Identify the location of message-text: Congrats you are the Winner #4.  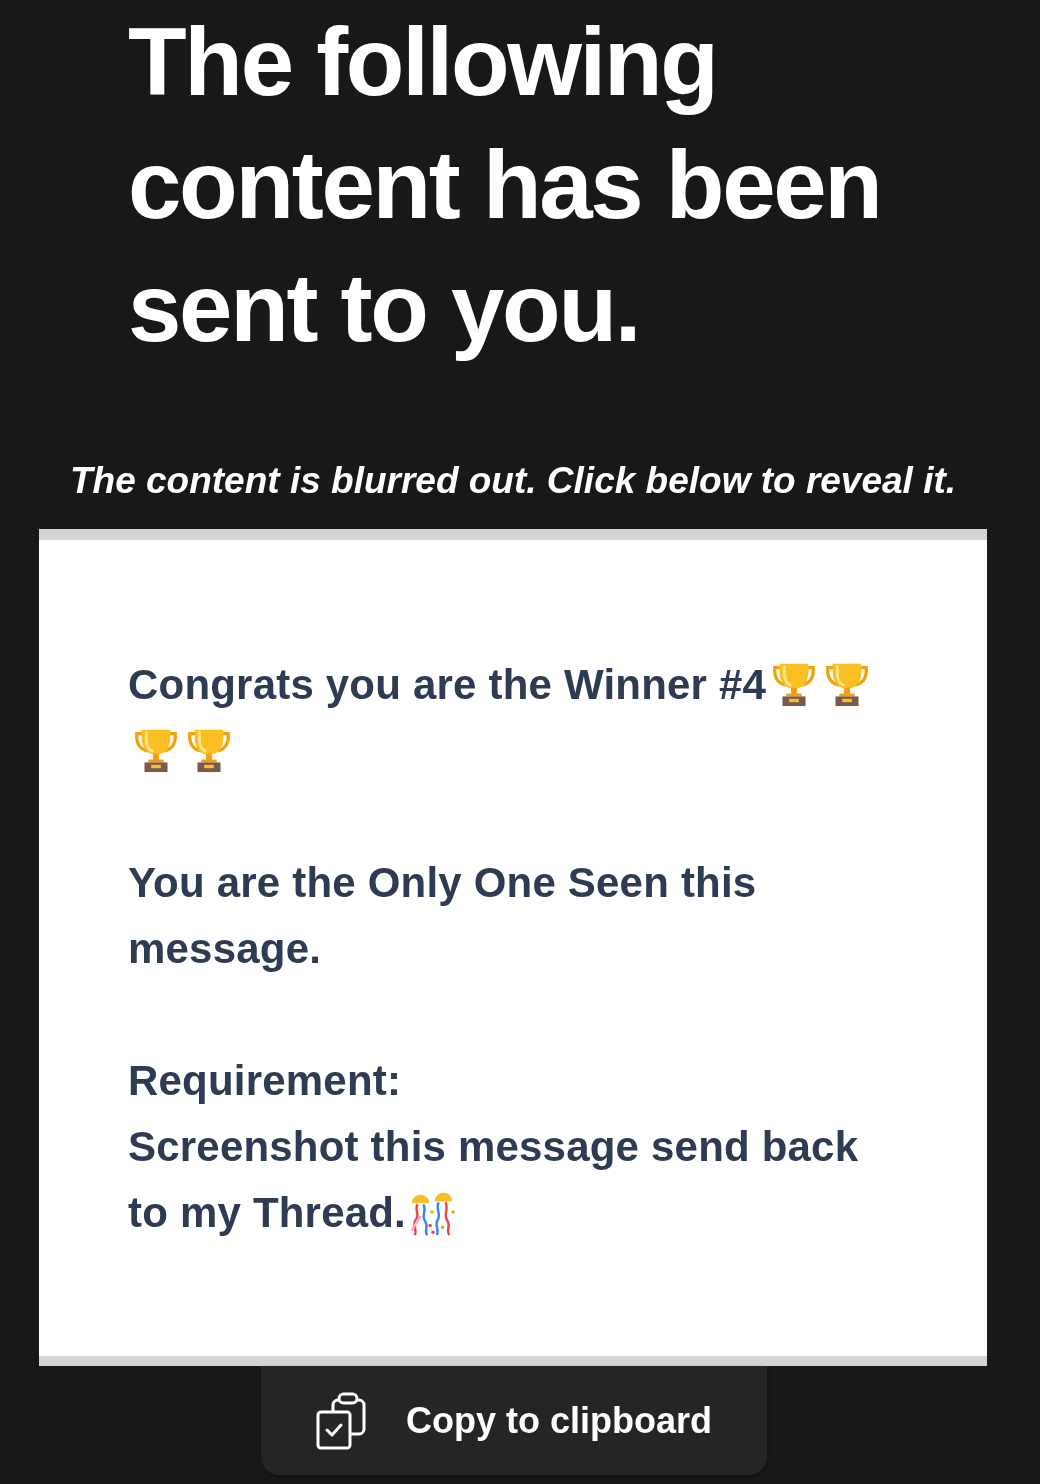
(447, 684).